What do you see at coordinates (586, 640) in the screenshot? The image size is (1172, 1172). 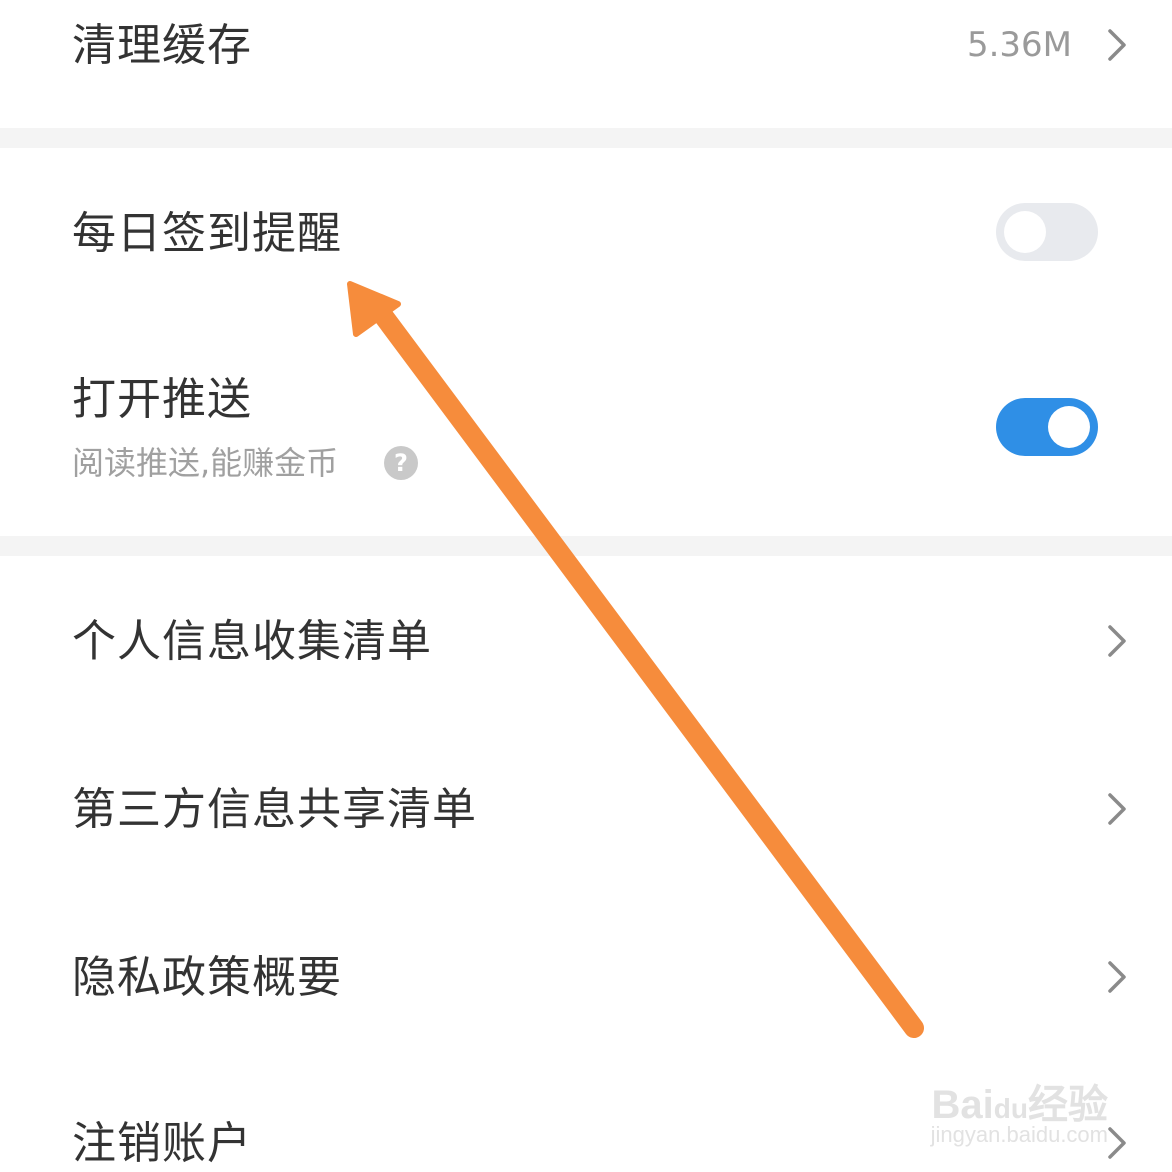 I see `personal-info-row: 个人信息收集清单` at bounding box center [586, 640].